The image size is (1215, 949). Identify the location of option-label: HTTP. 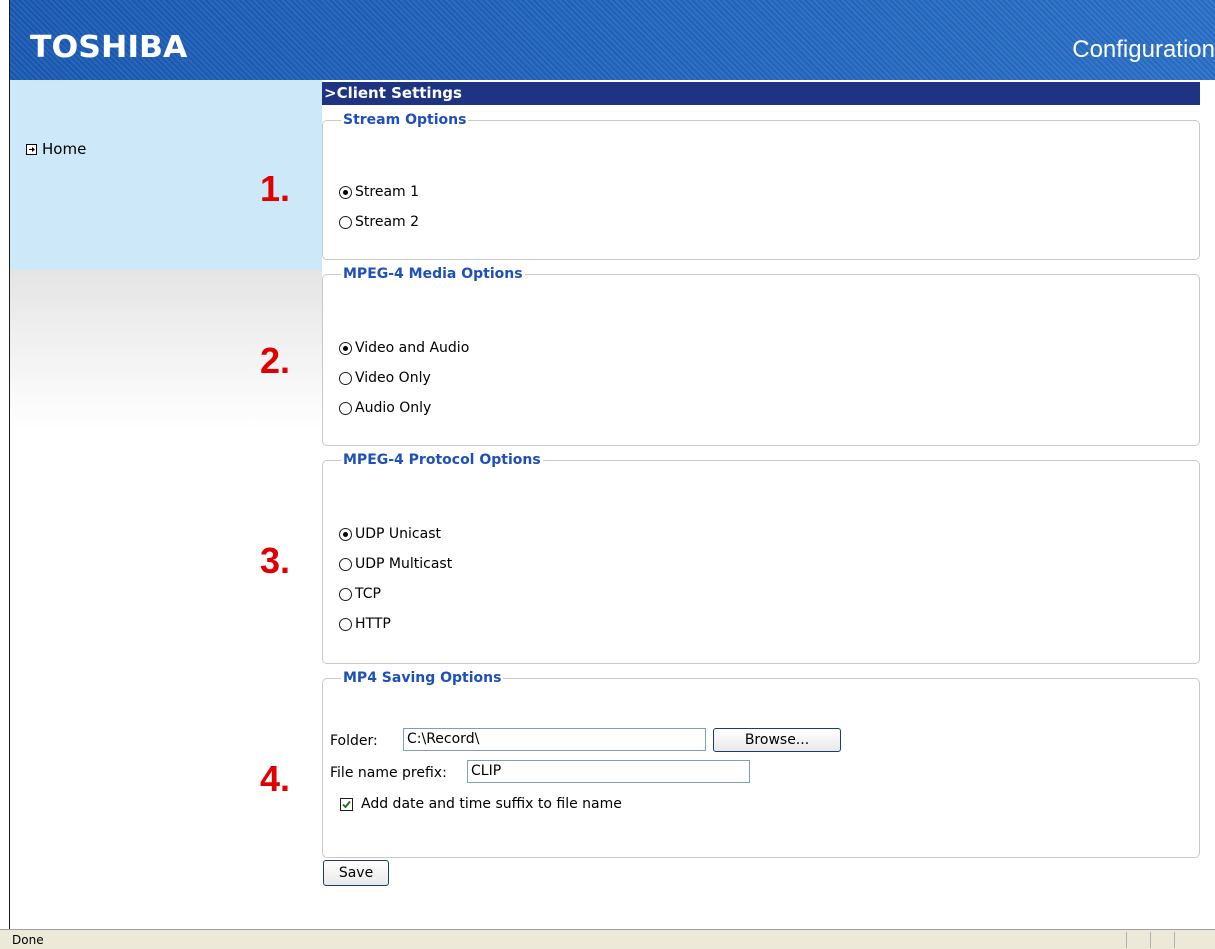
(373, 624).